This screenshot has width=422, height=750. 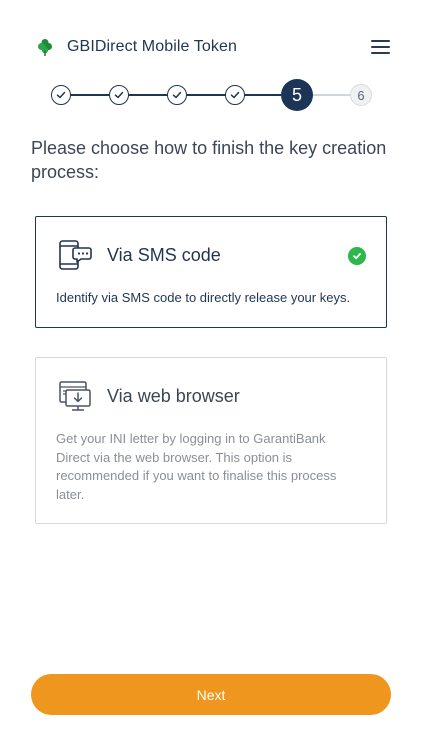 I want to click on step-4-complete, so click(x=235, y=95).